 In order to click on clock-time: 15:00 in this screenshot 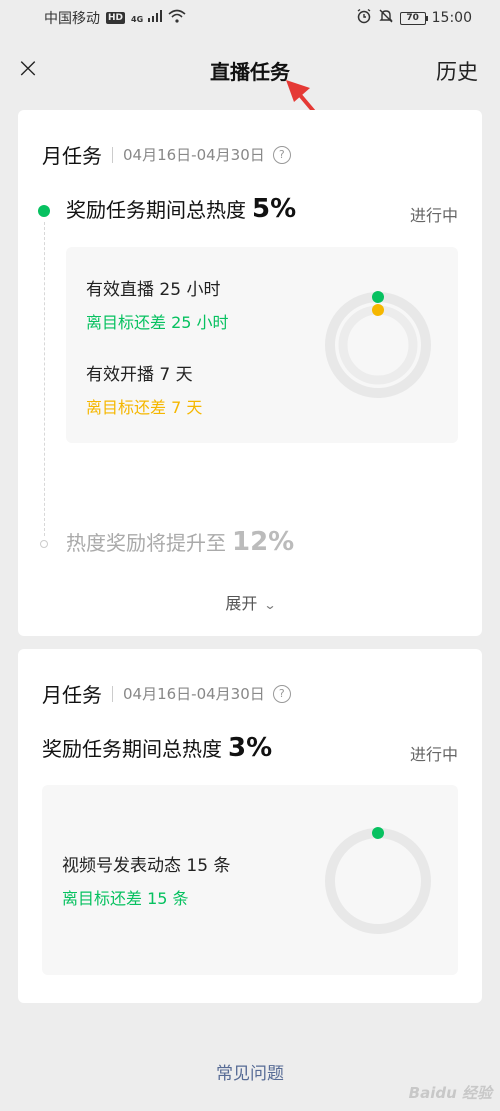, I will do `click(451, 18)`.